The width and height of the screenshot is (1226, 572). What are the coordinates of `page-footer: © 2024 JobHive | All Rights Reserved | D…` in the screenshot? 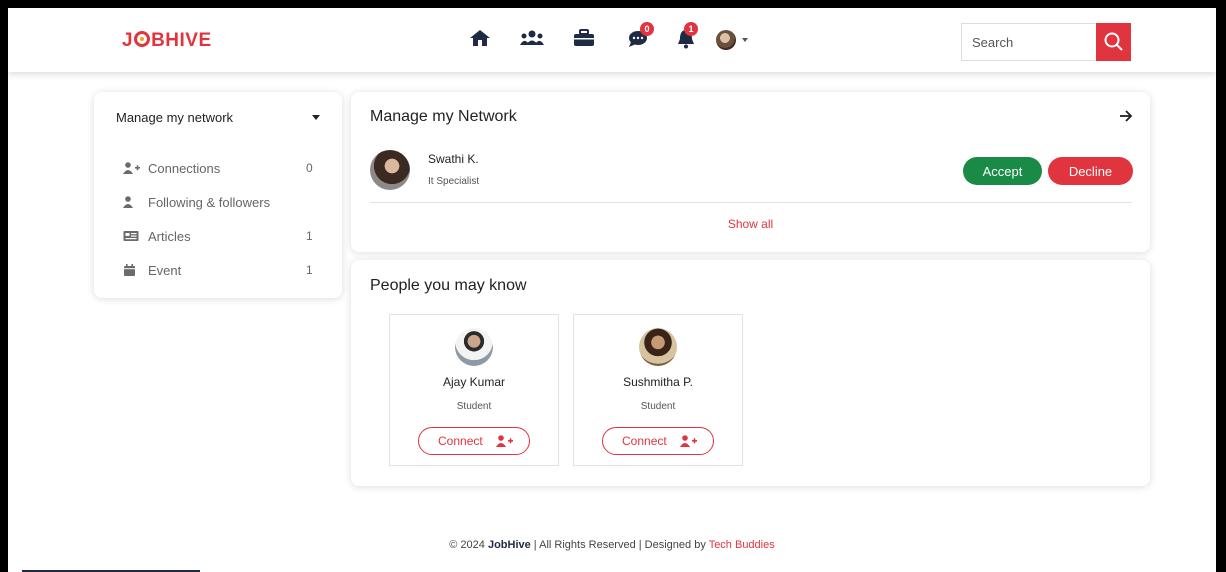 It's located at (612, 545).